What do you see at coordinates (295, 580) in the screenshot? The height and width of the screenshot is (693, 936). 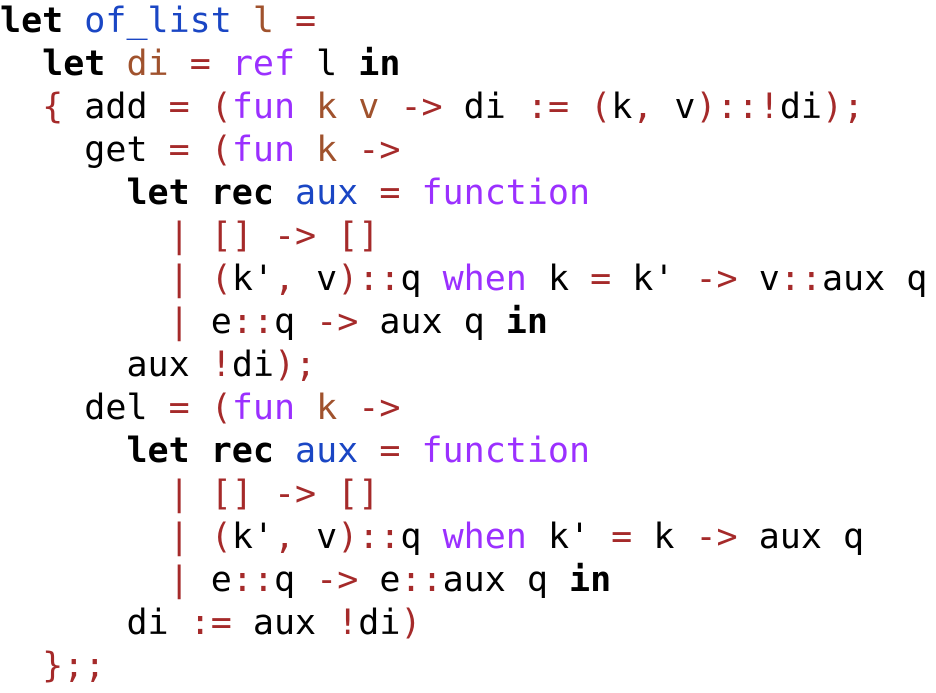 I see `code-token-plain: q` at bounding box center [295, 580].